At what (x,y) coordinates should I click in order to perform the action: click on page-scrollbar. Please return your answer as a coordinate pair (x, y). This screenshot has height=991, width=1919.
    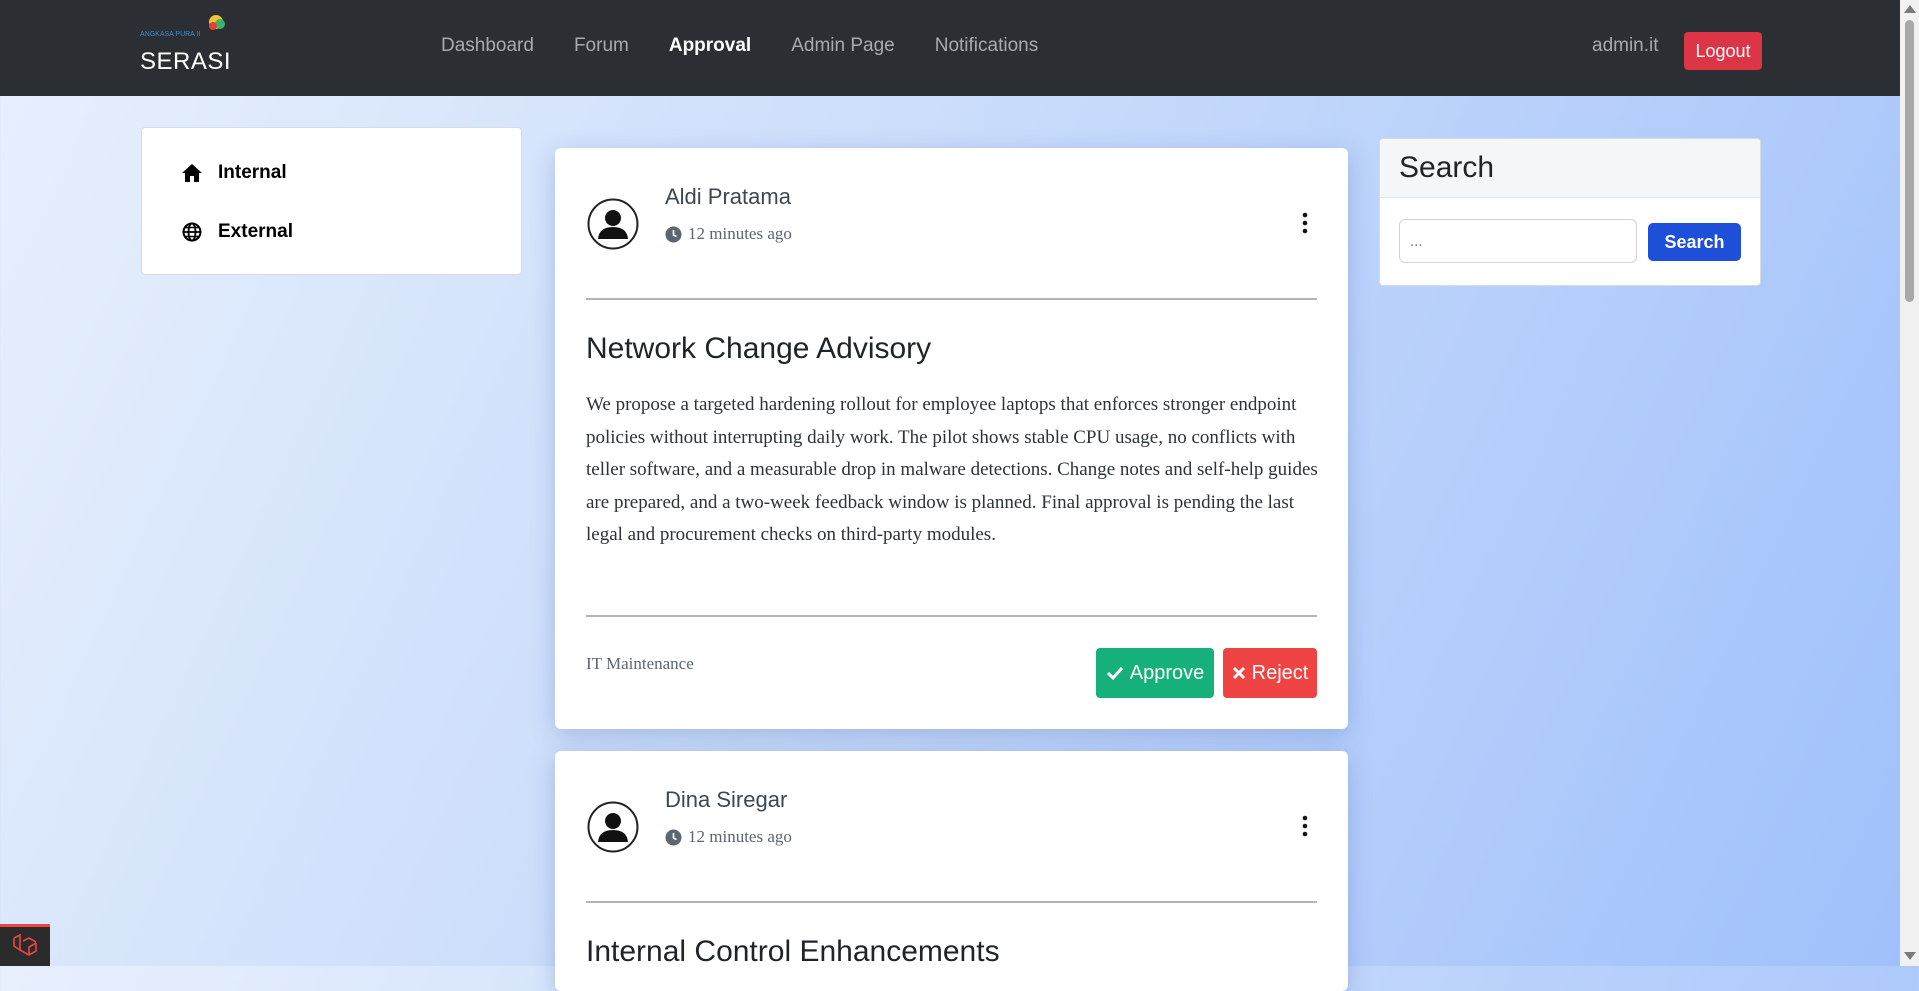
    Looking at the image, I should click on (1909, 483).